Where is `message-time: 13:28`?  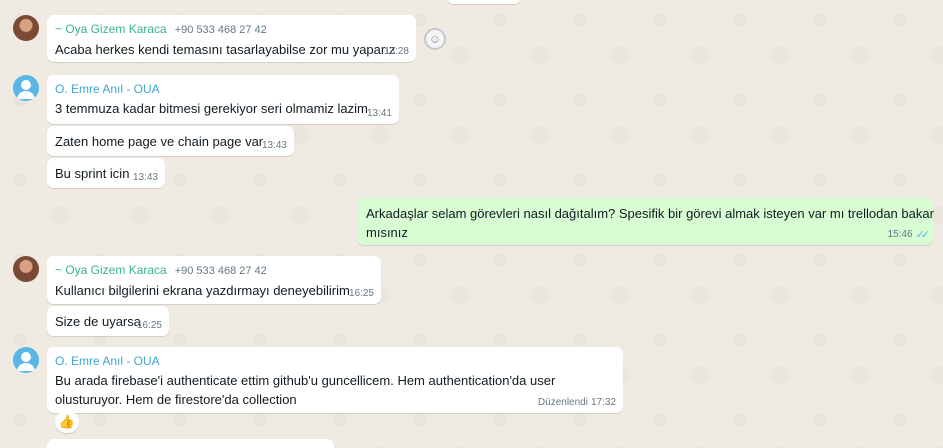 message-time: 13:28 is located at coordinates (396, 51).